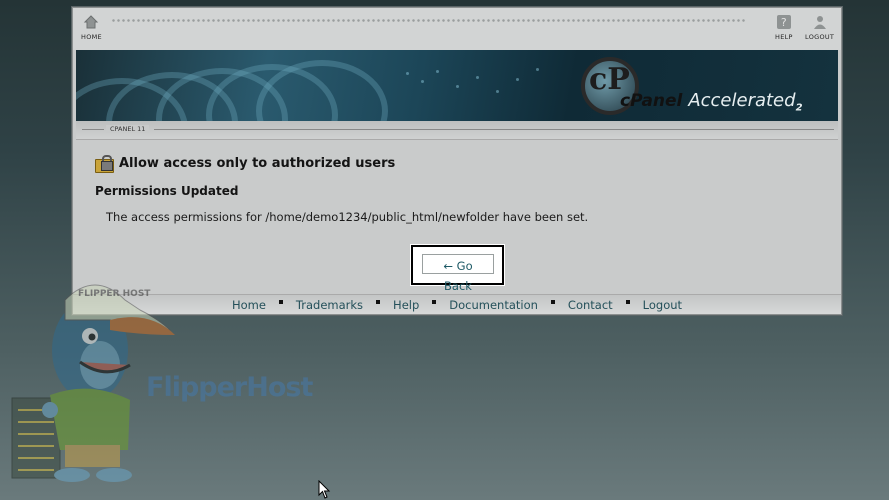 The image size is (889, 500). Describe the element at coordinates (428, 20) in the screenshot. I see `dotted-divider` at that location.